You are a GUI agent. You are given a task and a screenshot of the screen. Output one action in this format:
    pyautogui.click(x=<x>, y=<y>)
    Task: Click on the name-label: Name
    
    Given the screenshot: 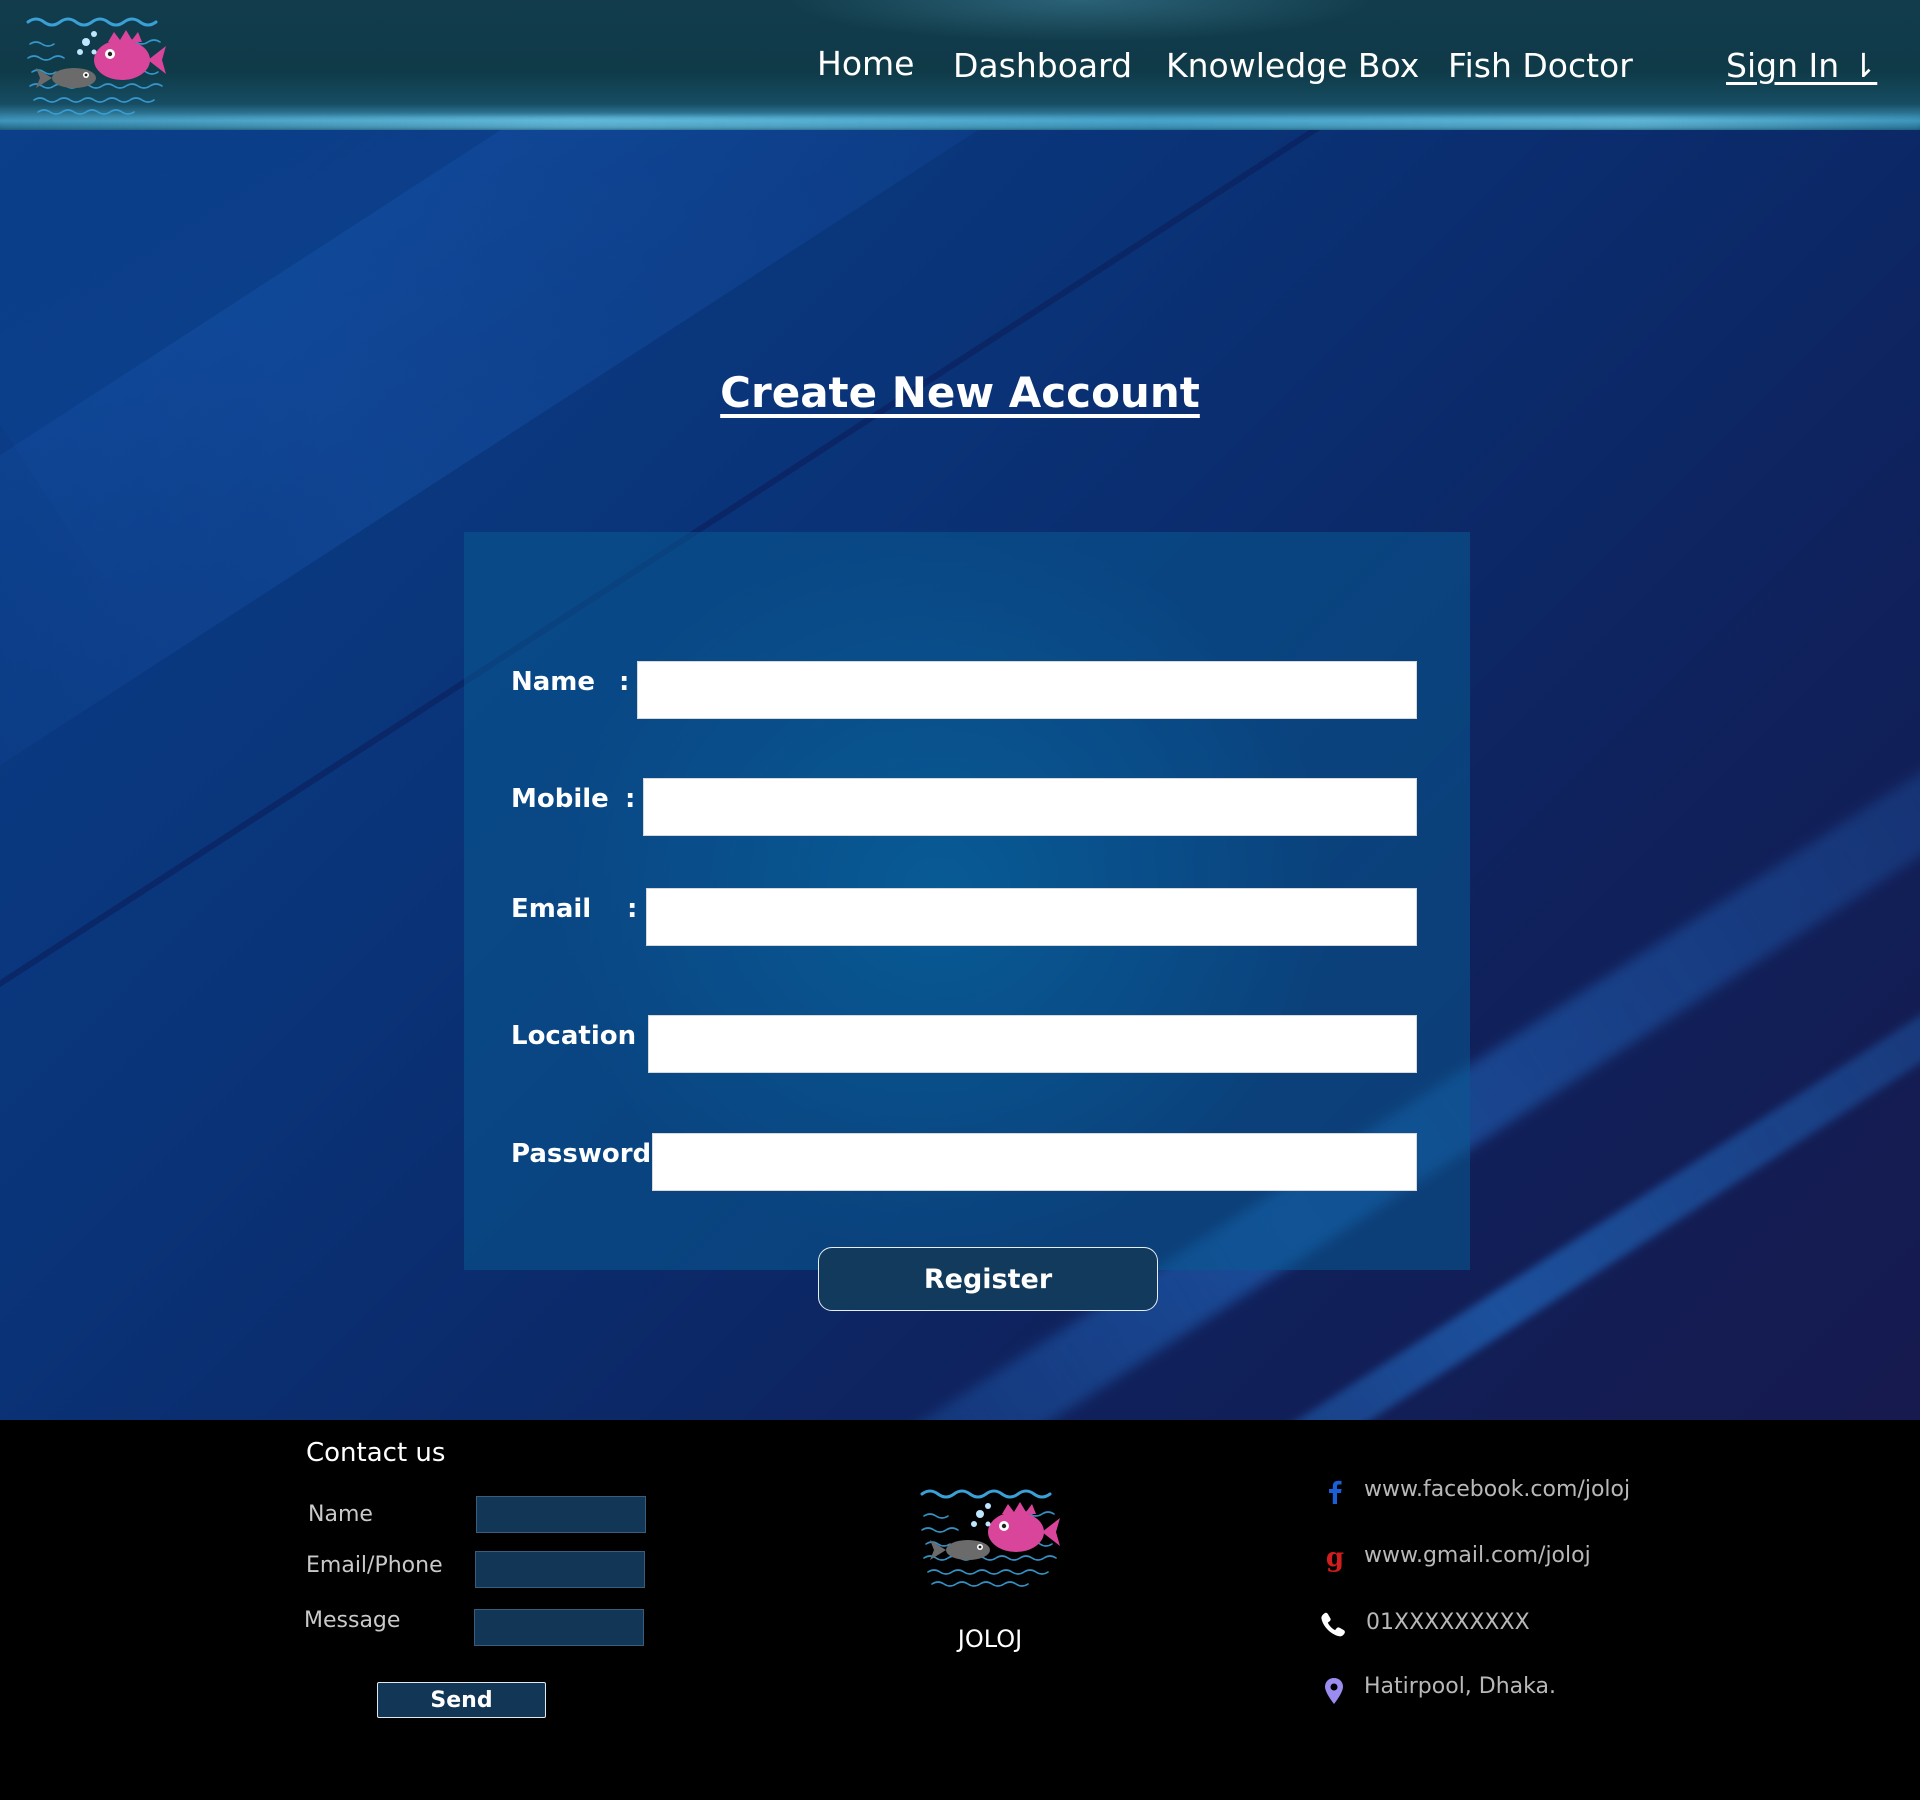 What is the action you would take?
    pyautogui.click(x=553, y=682)
    